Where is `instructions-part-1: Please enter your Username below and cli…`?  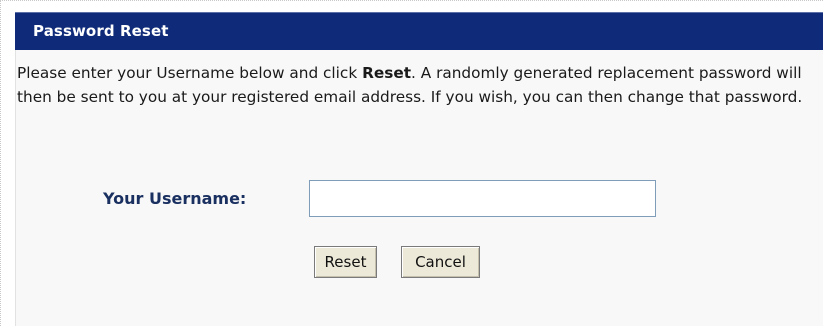
instructions-part-1: Please enter your Username below and cli… is located at coordinates (190, 73).